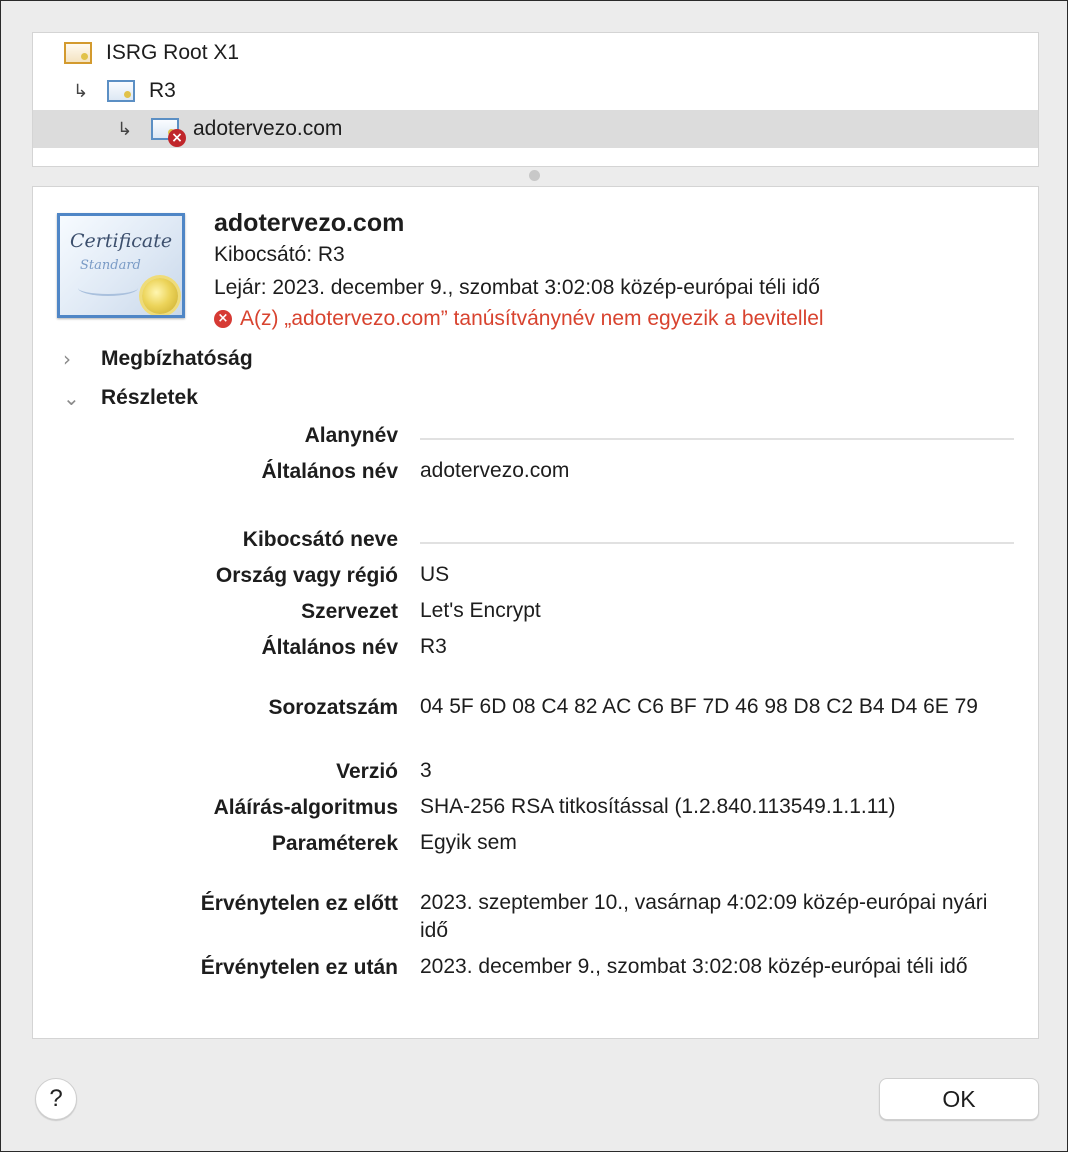  What do you see at coordinates (320, 539) in the screenshot?
I see `field-label: Kibocsátó neve` at bounding box center [320, 539].